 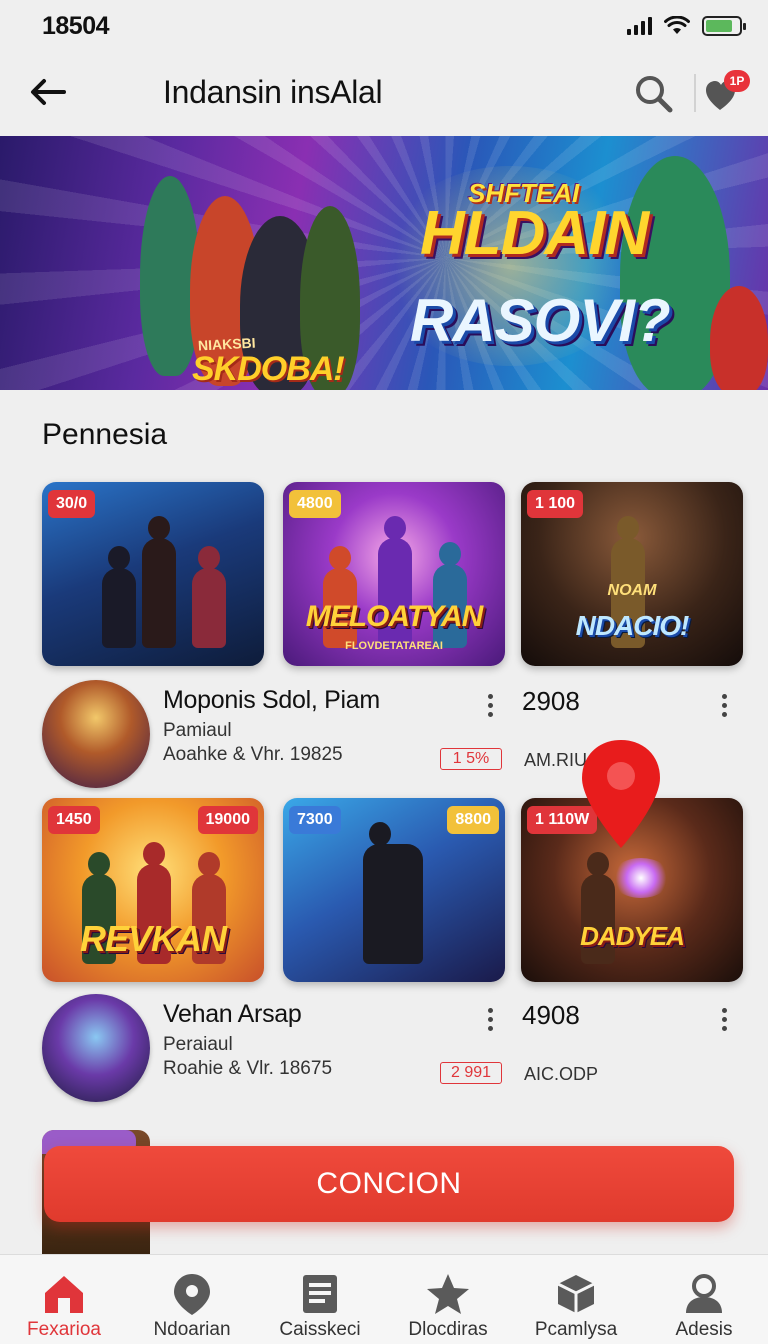 I want to click on search-button, so click(x=654, y=94).